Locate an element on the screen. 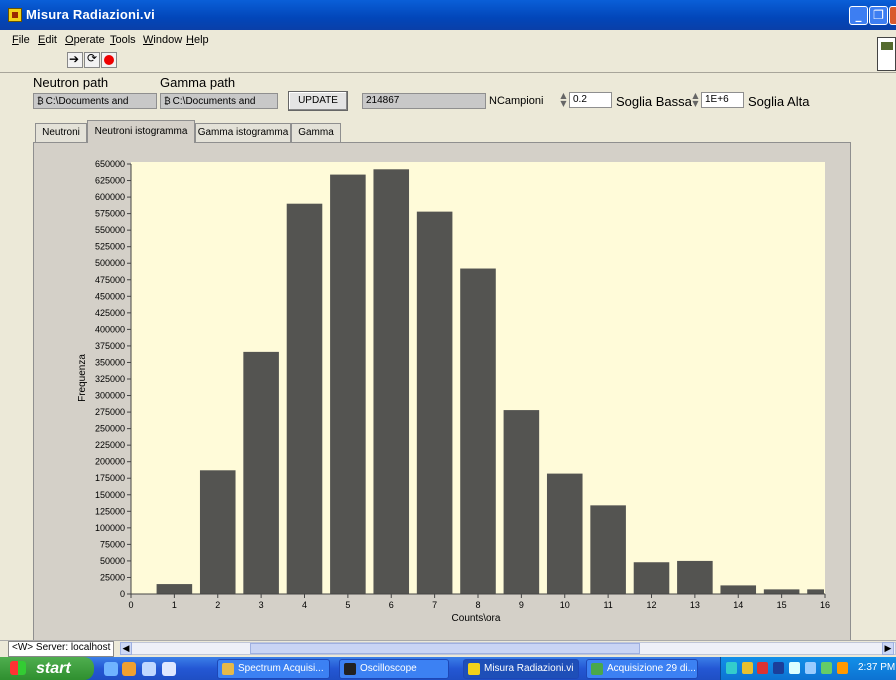  run-continuously-button is located at coordinates (92, 59).